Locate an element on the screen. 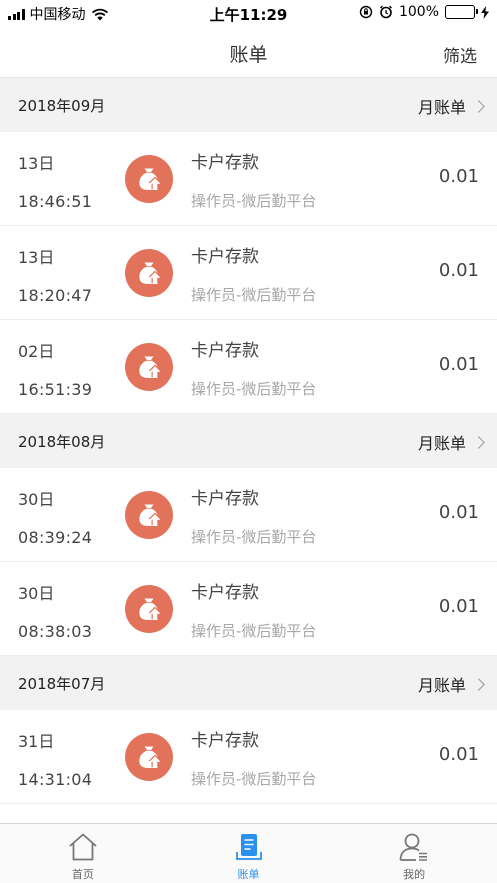  home-icon is located at coordinates (83, 847).